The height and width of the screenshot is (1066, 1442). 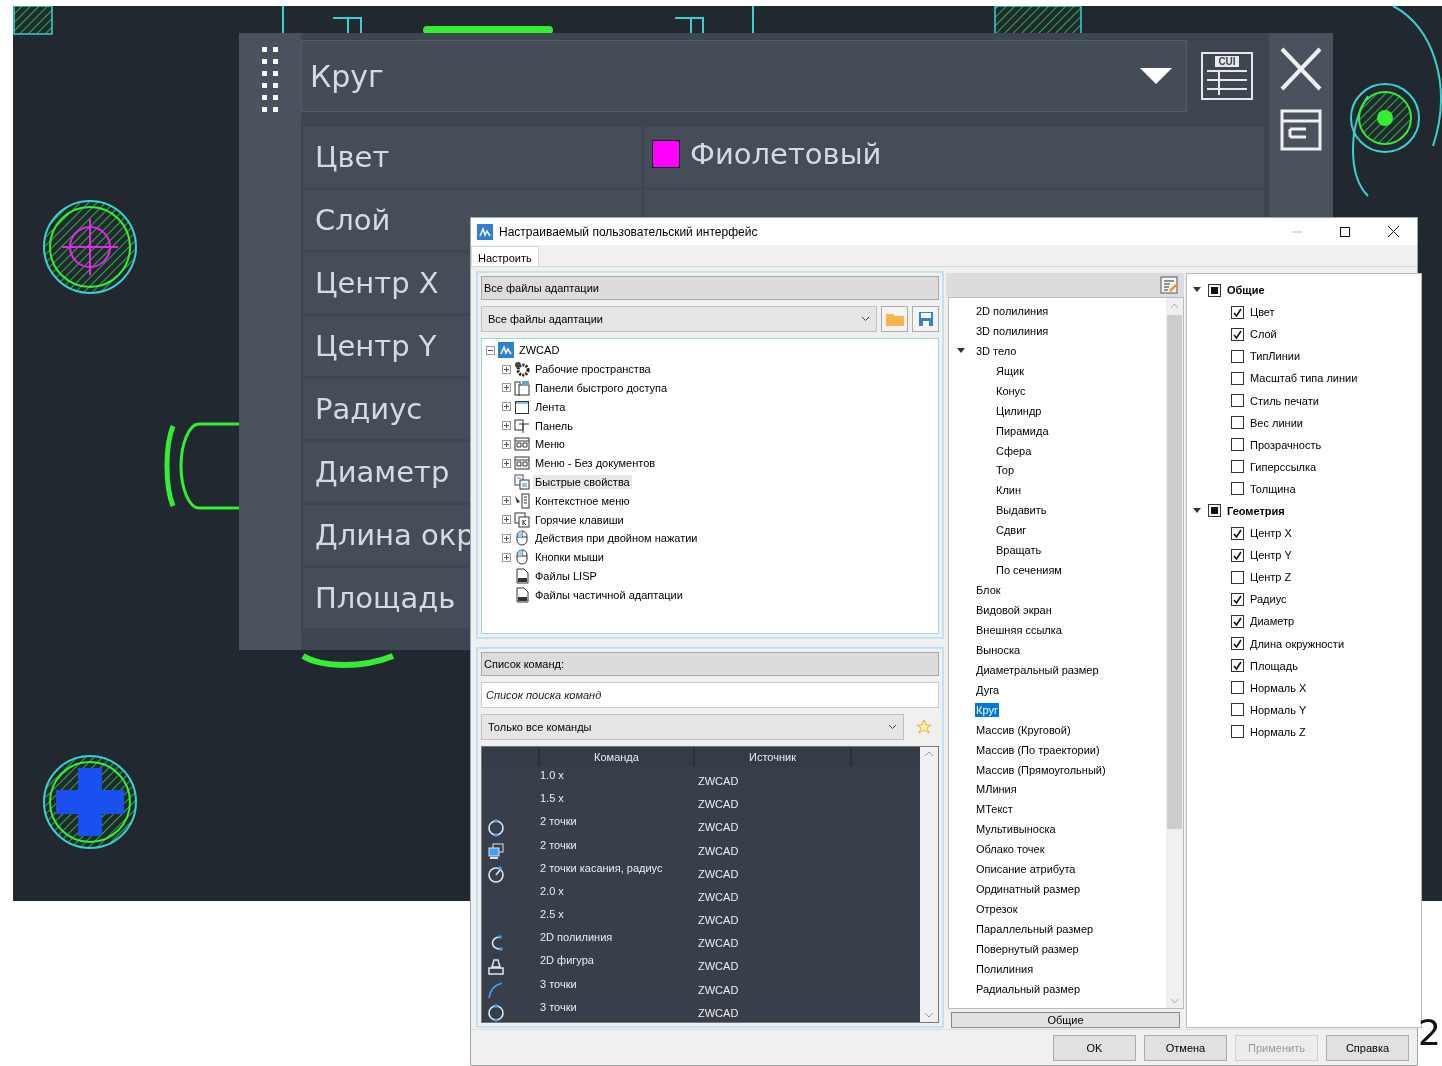 What do you see at coordinates (1029, 570) in the screenshot?
I see `list-item: По сечениям` at bounding box center [1029, 570].